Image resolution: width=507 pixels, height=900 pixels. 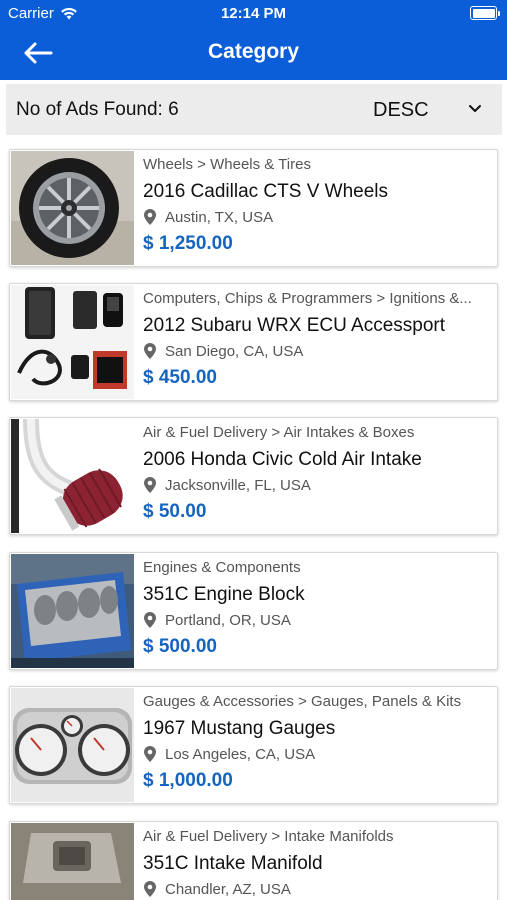 I want to click on ad-location-text: Portland, OR, USA, so click(x=228, y=620).